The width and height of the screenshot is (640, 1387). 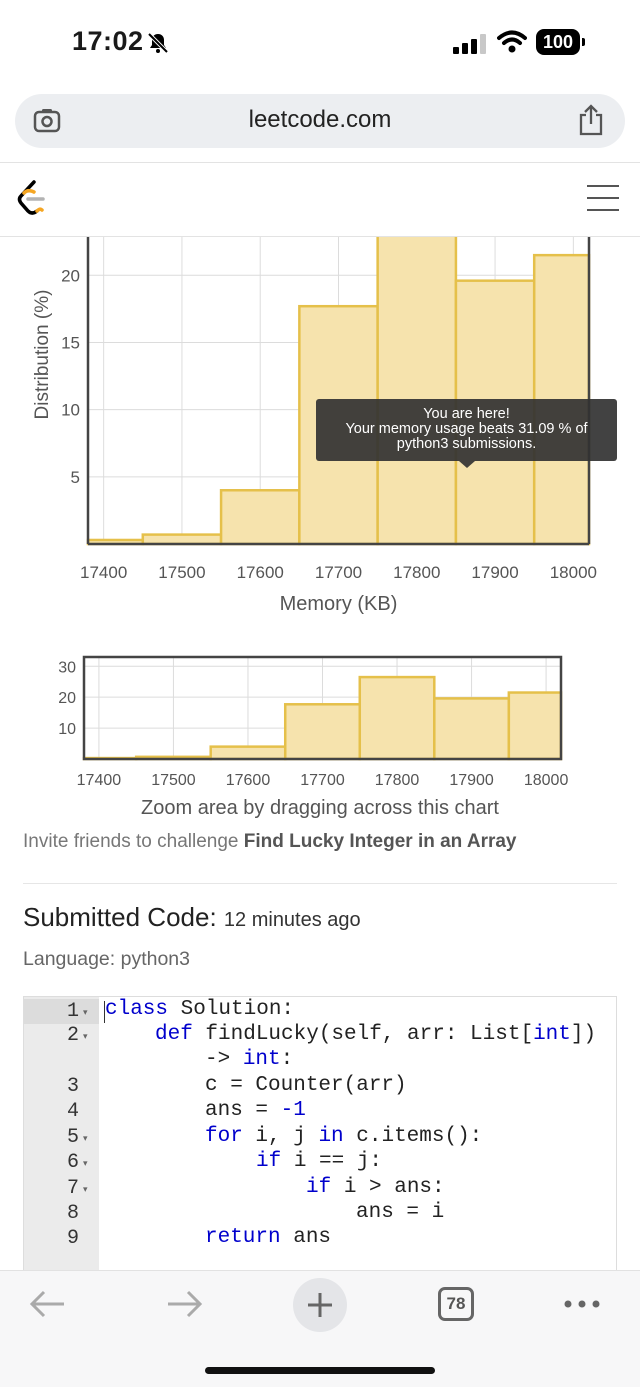 I want to click on back-arrow-icon, so click(x=48, y=1304).